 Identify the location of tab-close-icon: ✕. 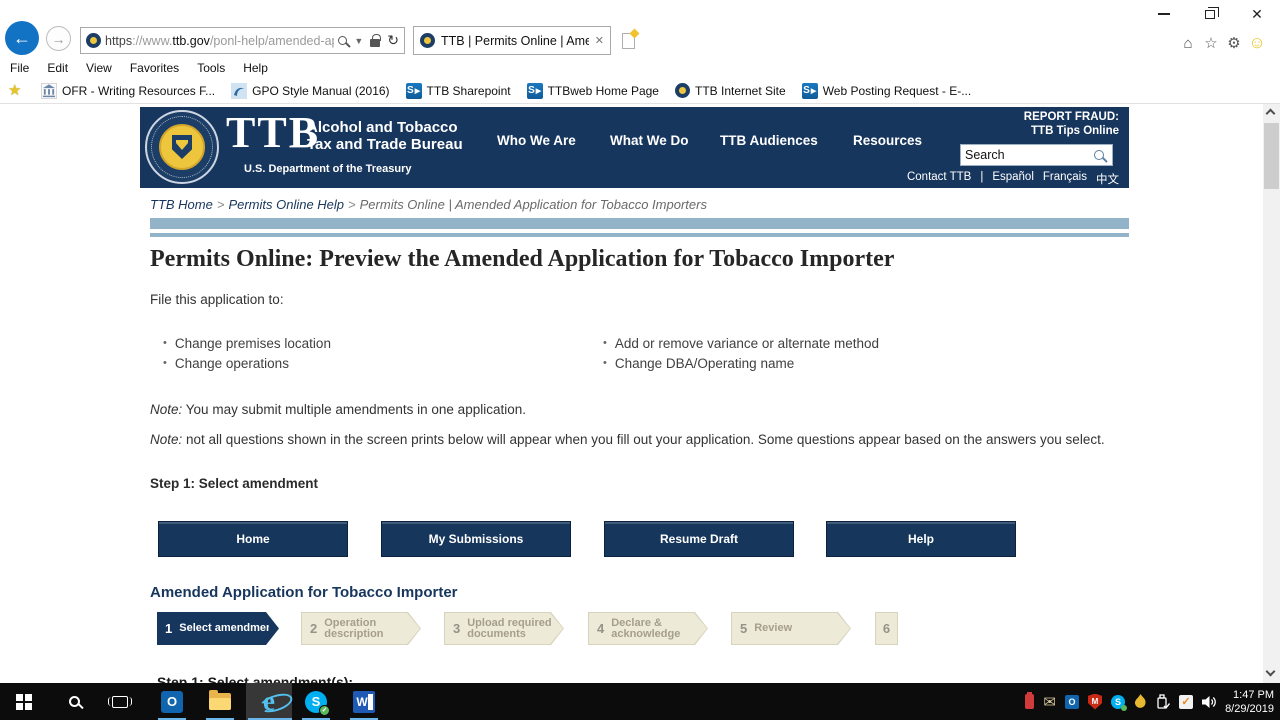
(599, 40).